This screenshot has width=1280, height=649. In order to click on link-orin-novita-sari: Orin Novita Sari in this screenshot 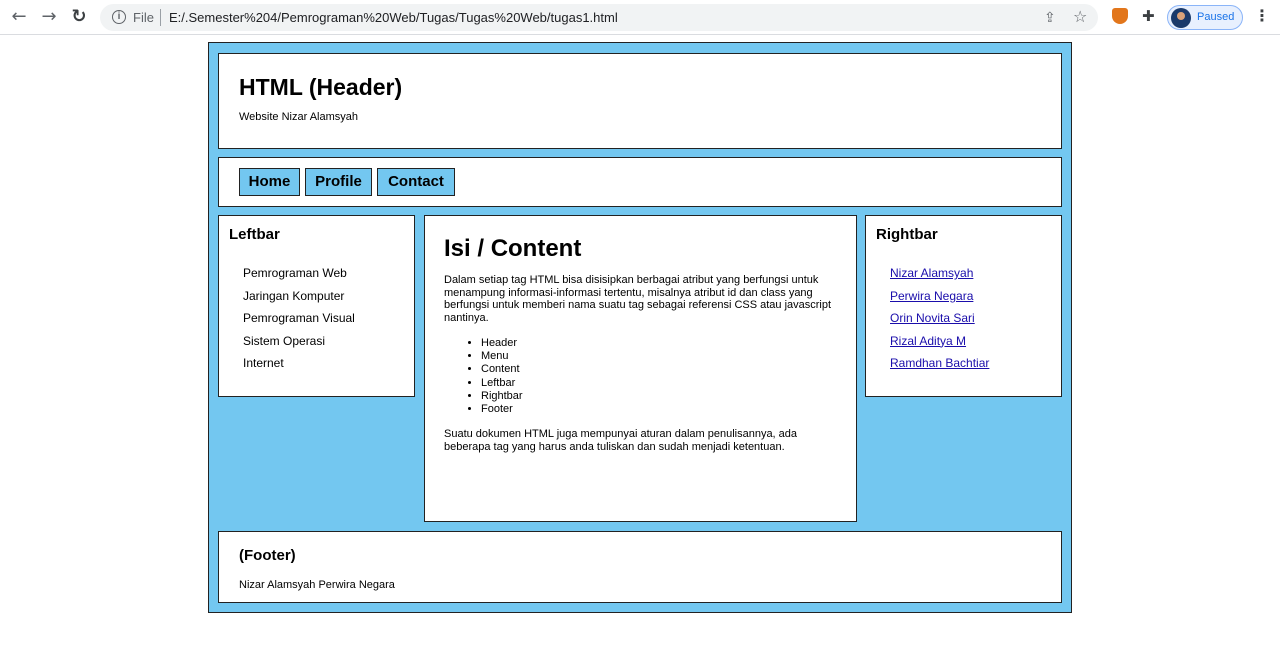, I will do `click(932, 318)`.